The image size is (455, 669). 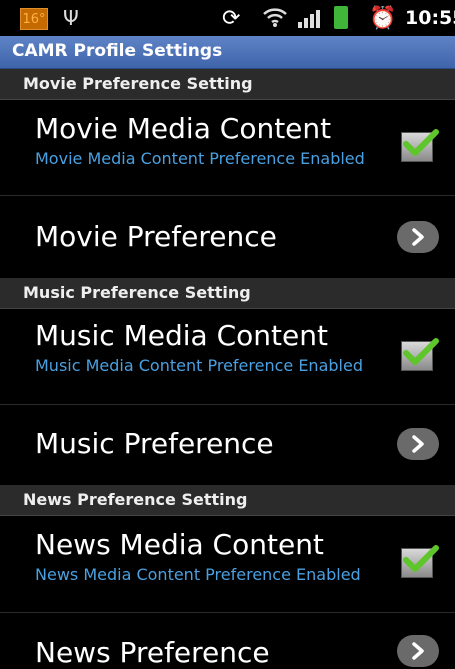 What do you see at coordinates (117, 51) in the screenshot?
I see `app-title: CAMR Profile Settings` at bounding box center [117, 51].